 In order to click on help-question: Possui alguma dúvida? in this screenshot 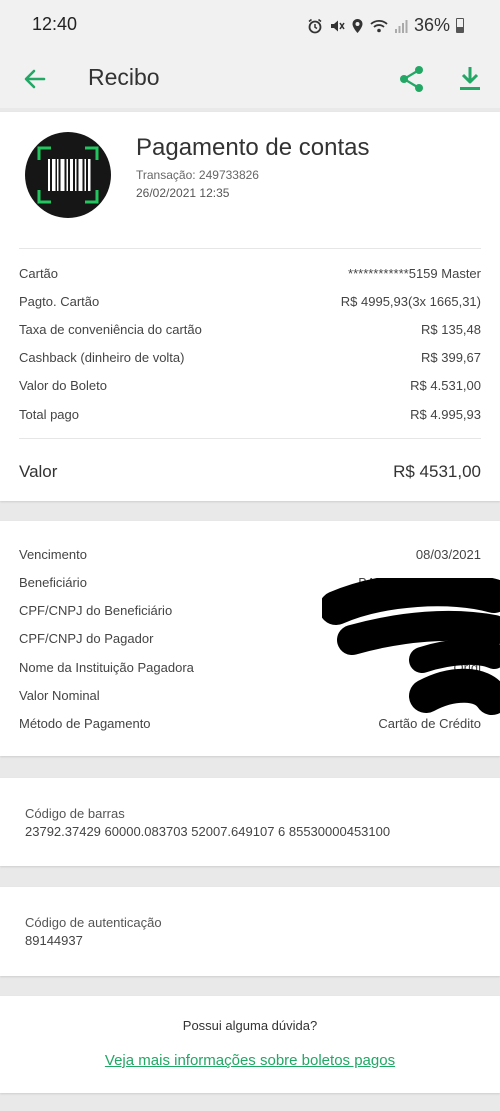, I will do `click(250, 1025)`.